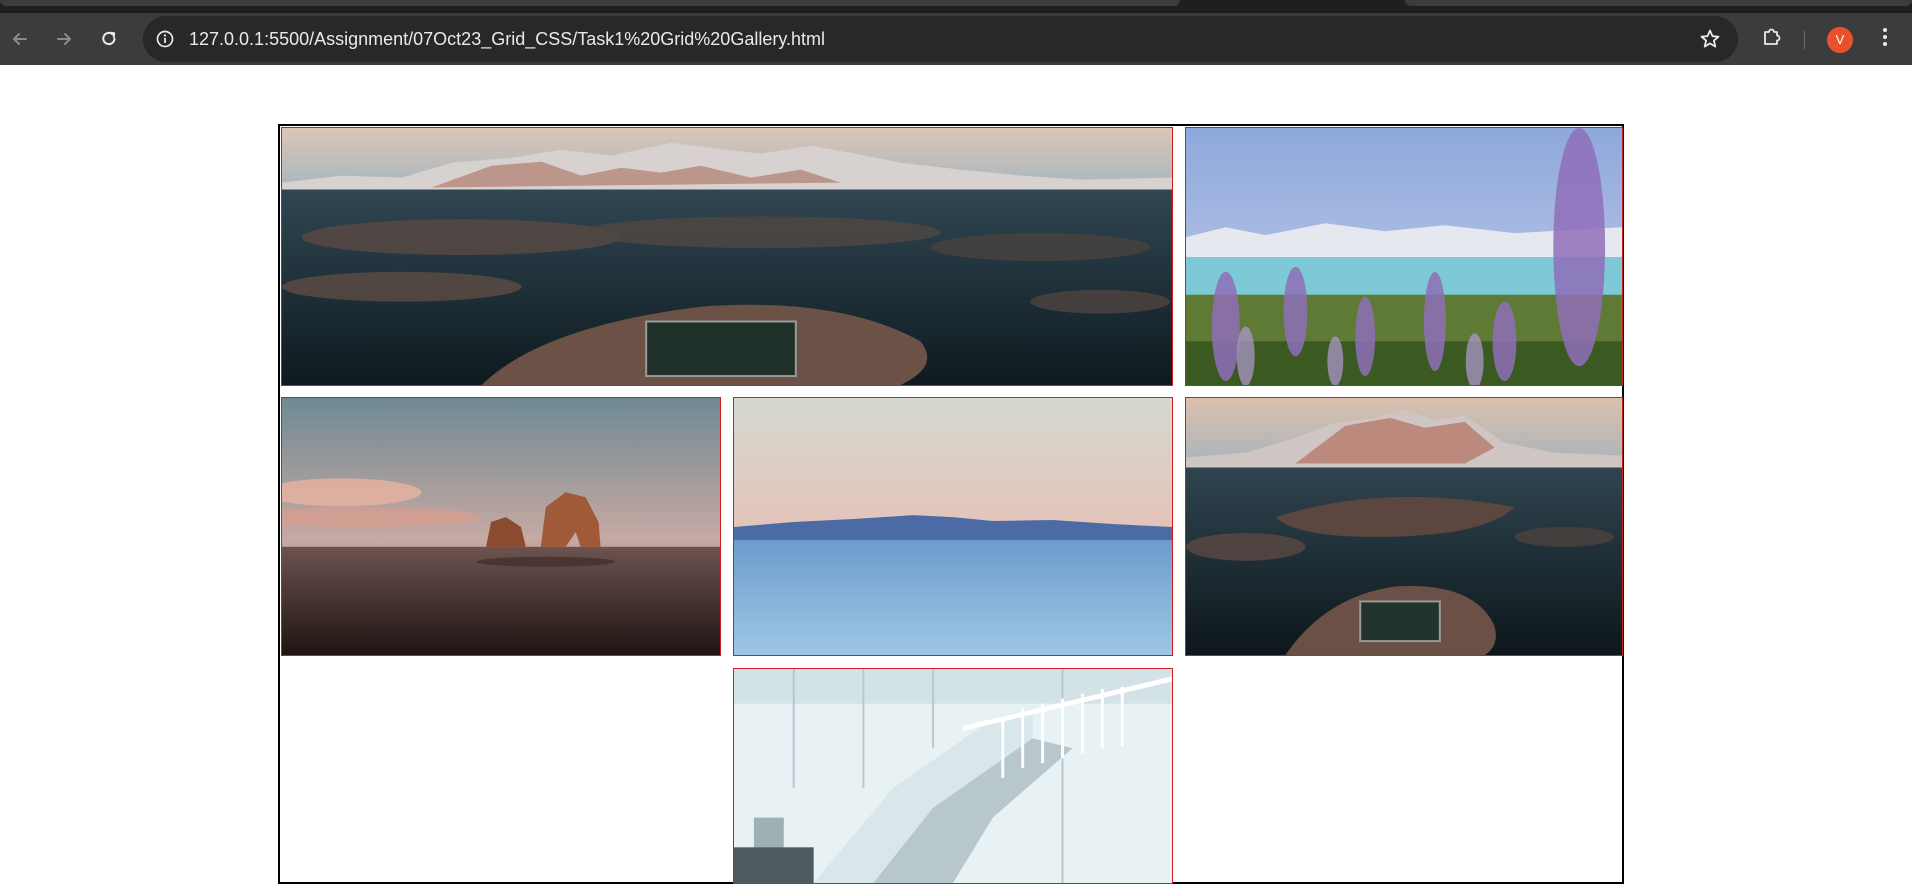 The image size is (1912, 884). What do you see at coordinates (165, 39) in the screenshot?
I see `info-icon` at bounding box center [165, 39].